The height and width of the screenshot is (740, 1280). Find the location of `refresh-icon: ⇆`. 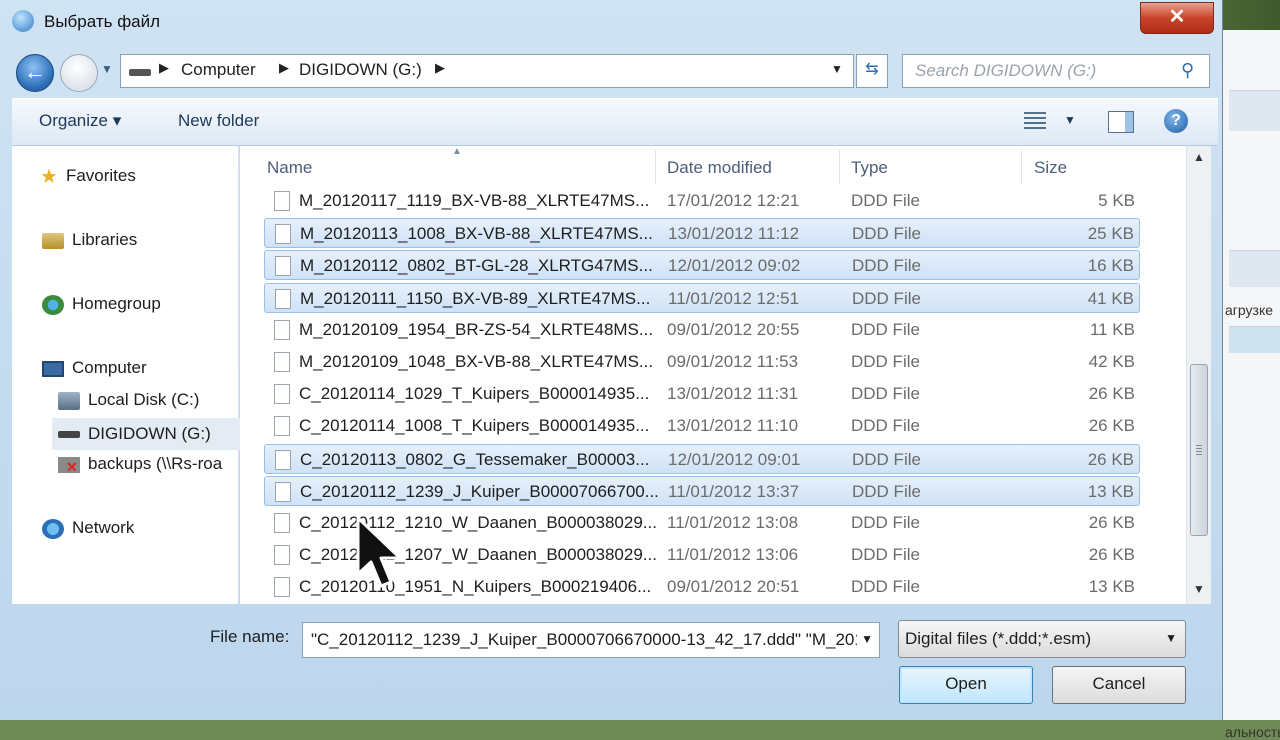

refresh-icon: ⇆ is located at coordinates (872, 71).